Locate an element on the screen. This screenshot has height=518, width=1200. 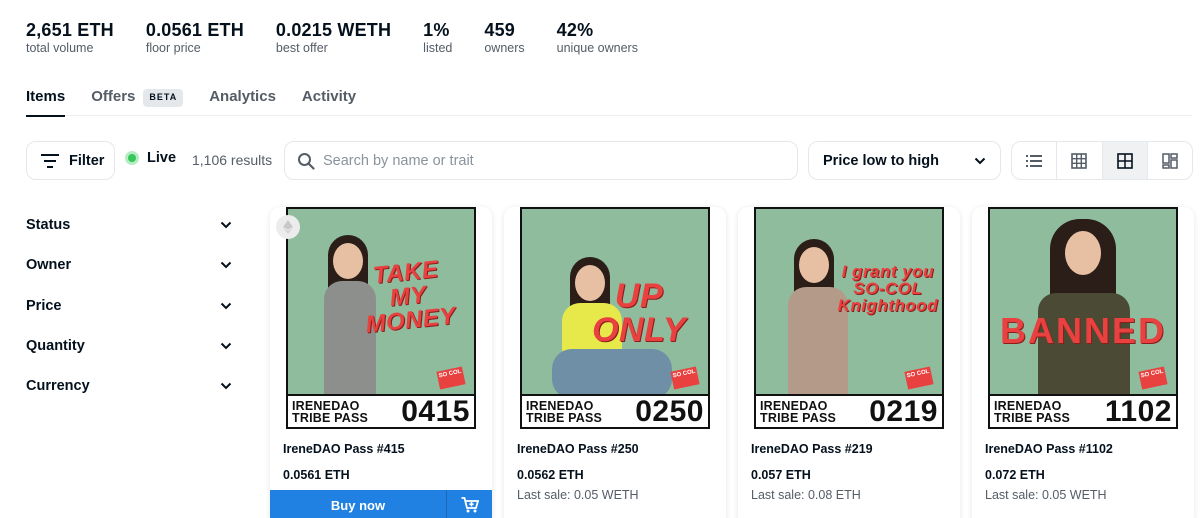
grid-large-icon is located at coordinates (1079, 160).